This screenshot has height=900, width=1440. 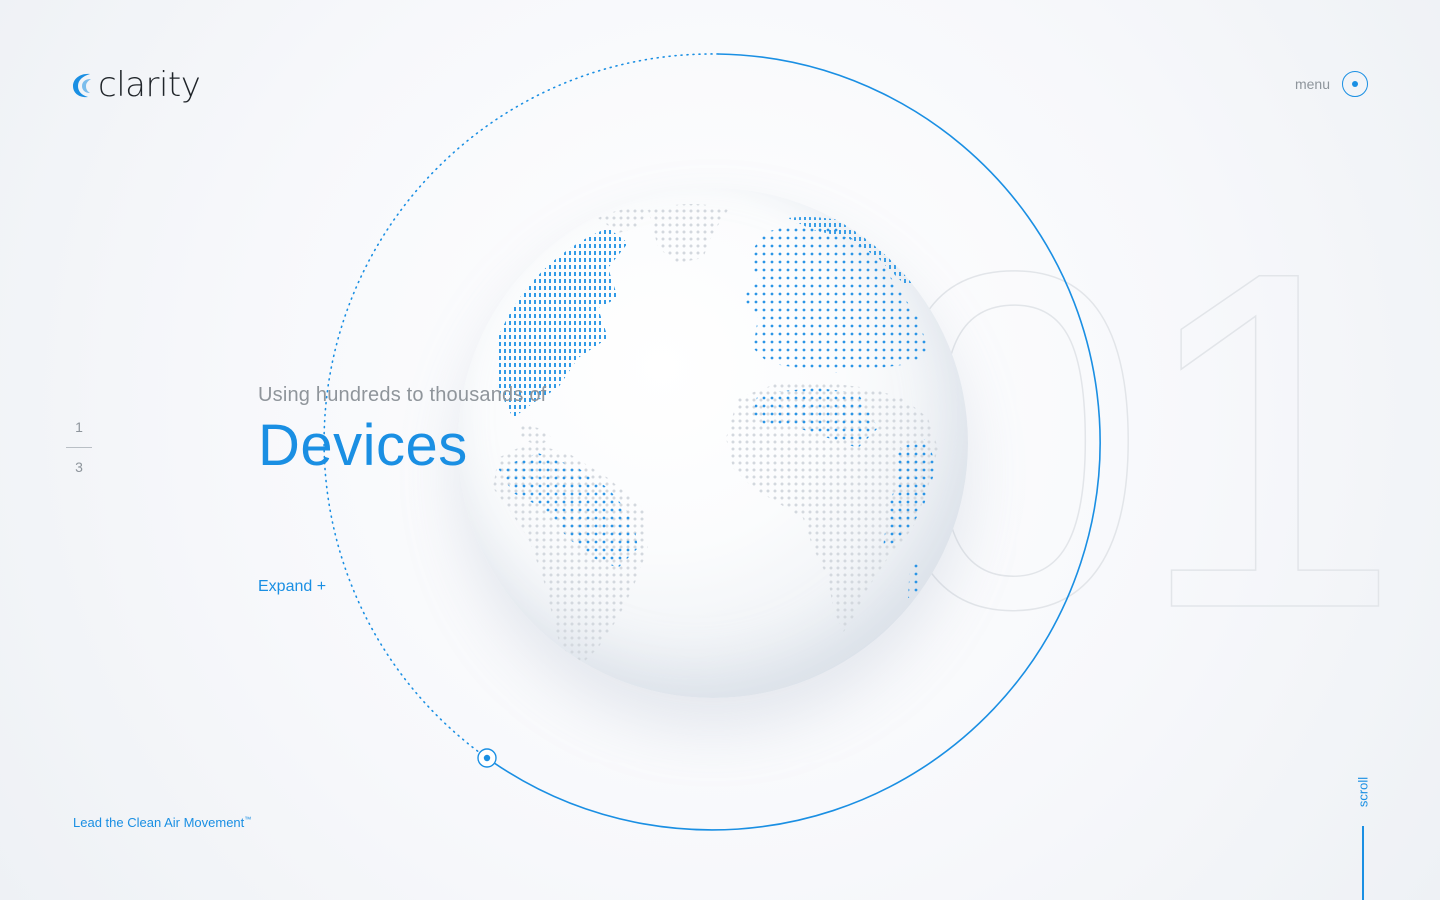 What do you see at coordinates (835, 298) in the screenshot?
I see `globe-europe` at bounding box center [835, 298].